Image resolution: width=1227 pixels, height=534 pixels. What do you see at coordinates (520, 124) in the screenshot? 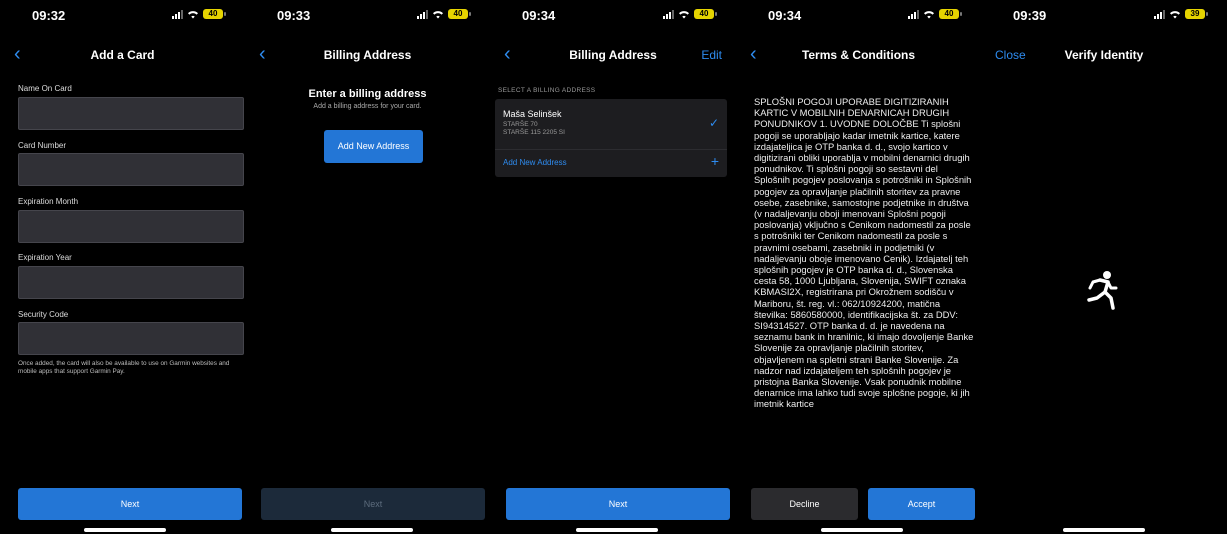
I see `address-line1: STARŠE 70` at bounding box center [520, 124].